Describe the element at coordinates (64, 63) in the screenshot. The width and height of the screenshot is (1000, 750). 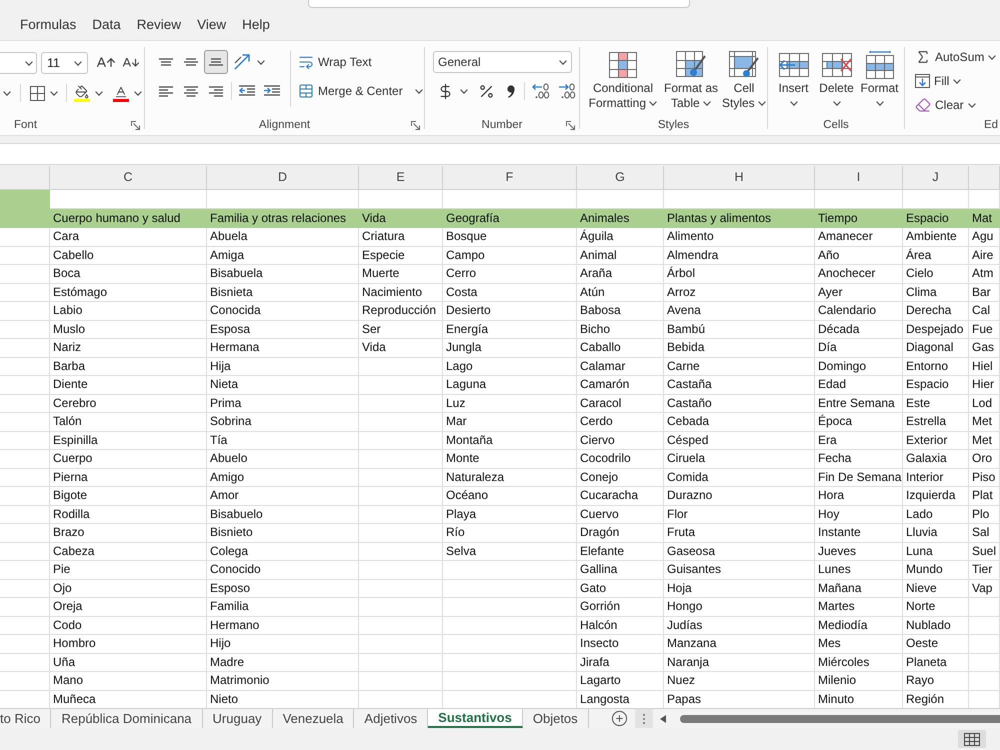
I see `font-size-dropdown: 11` at that location.